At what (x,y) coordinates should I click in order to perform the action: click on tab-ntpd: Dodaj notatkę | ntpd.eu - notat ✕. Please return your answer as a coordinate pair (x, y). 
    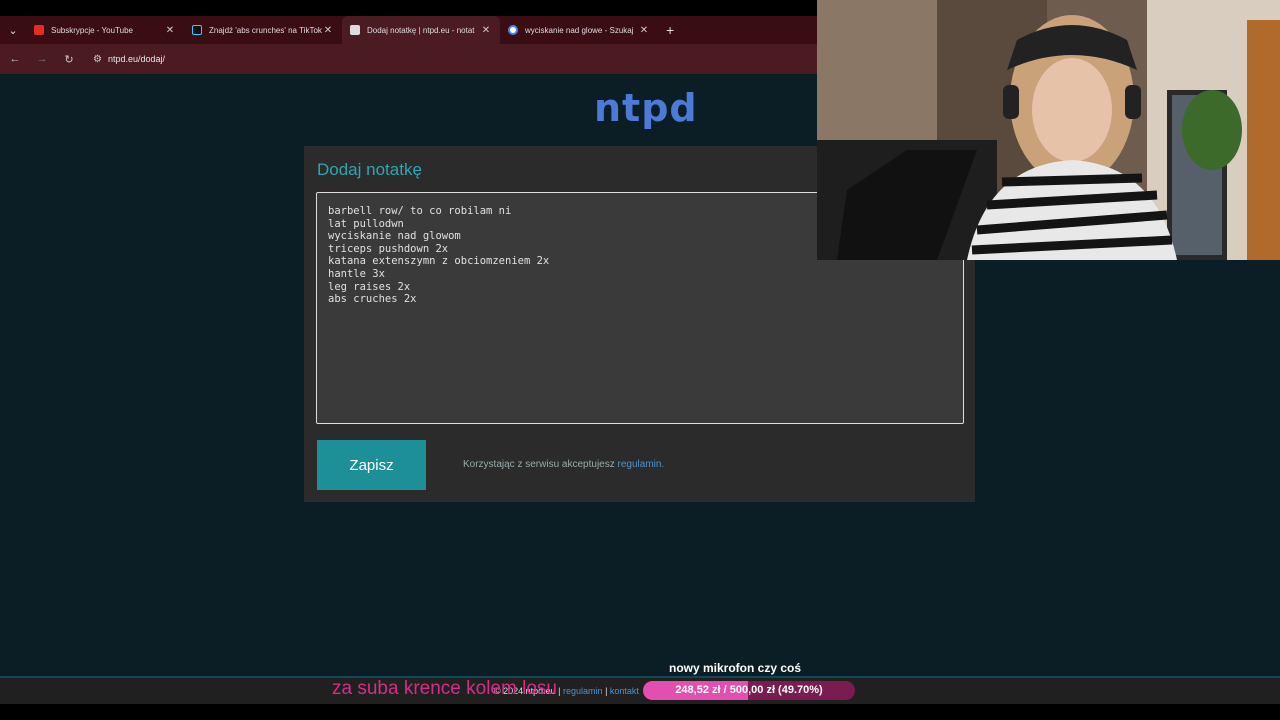
    Looking at the image, I should click on (421, 30).